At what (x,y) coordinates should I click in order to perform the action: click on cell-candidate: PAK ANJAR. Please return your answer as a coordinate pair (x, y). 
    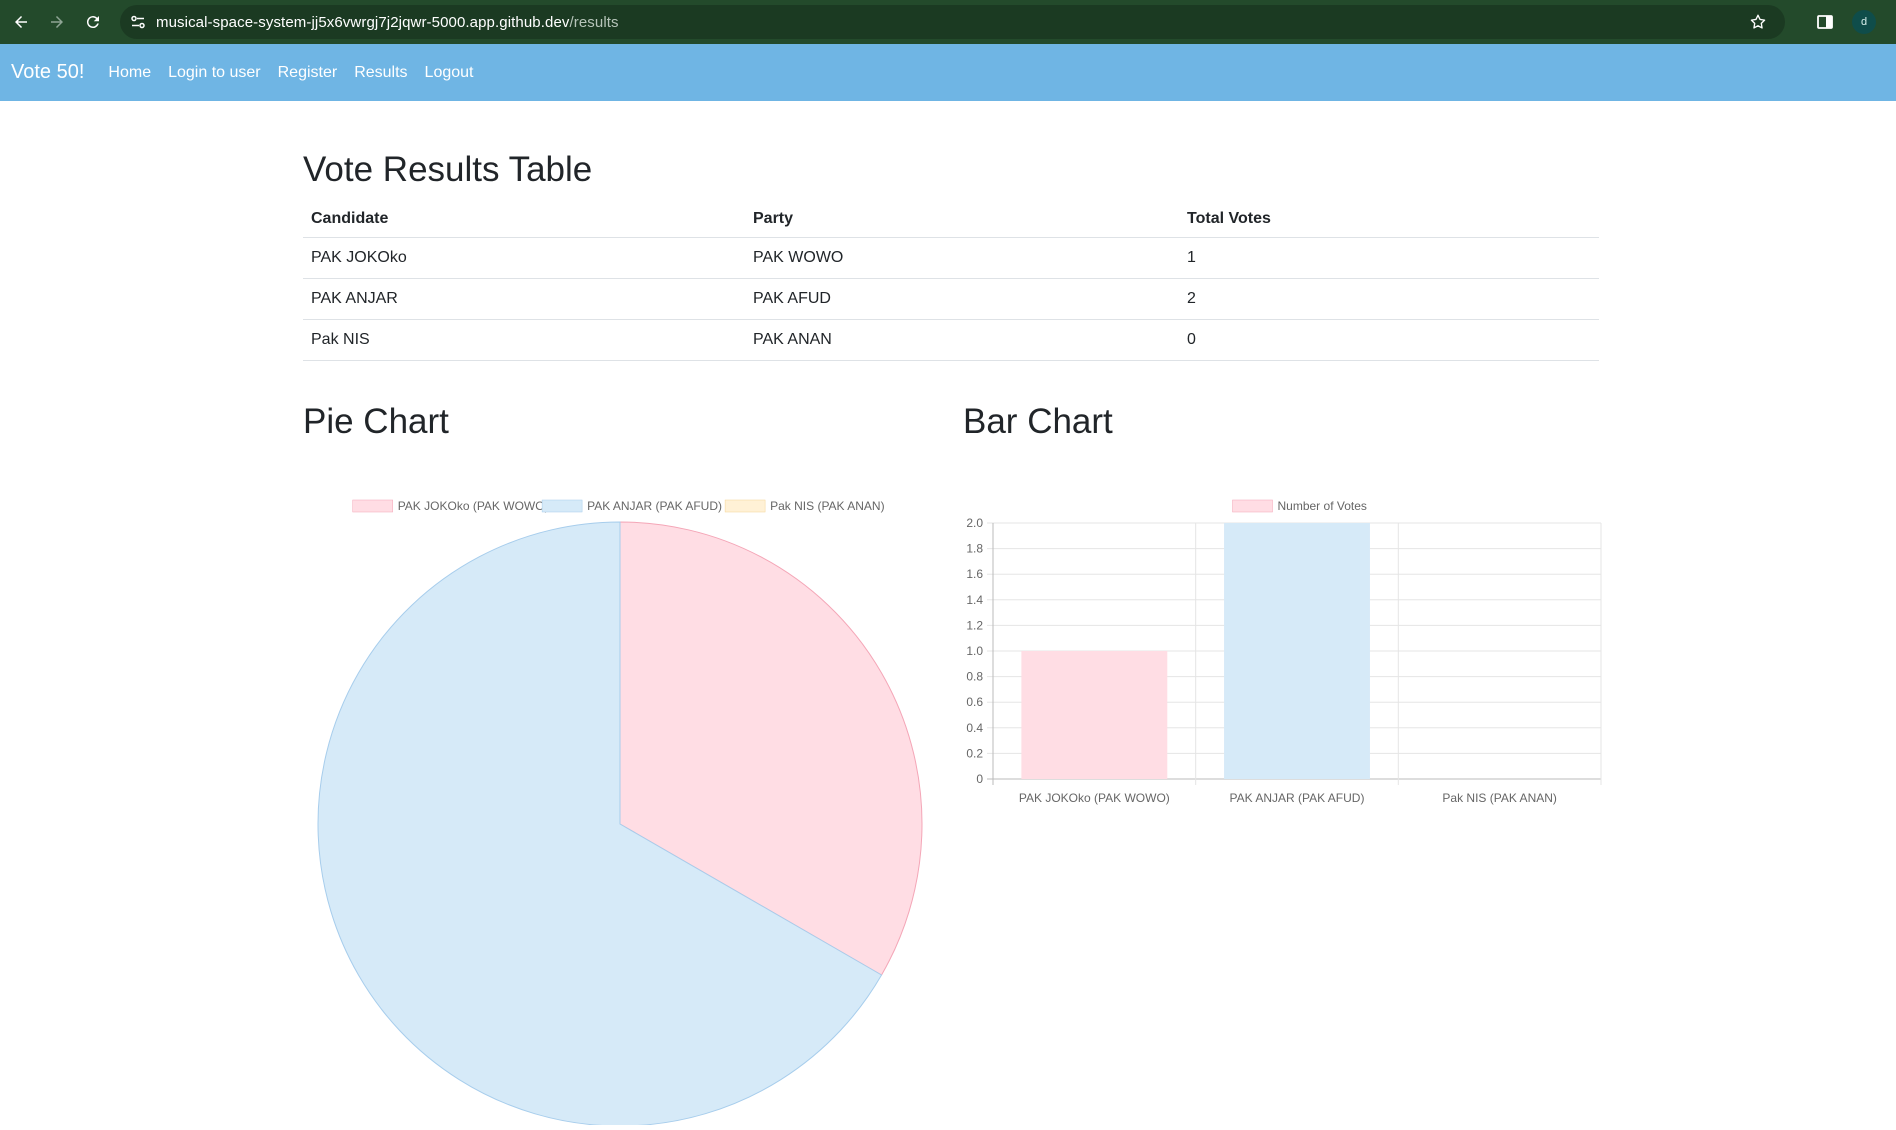
    Looking at the image, I should click on (524, 299).